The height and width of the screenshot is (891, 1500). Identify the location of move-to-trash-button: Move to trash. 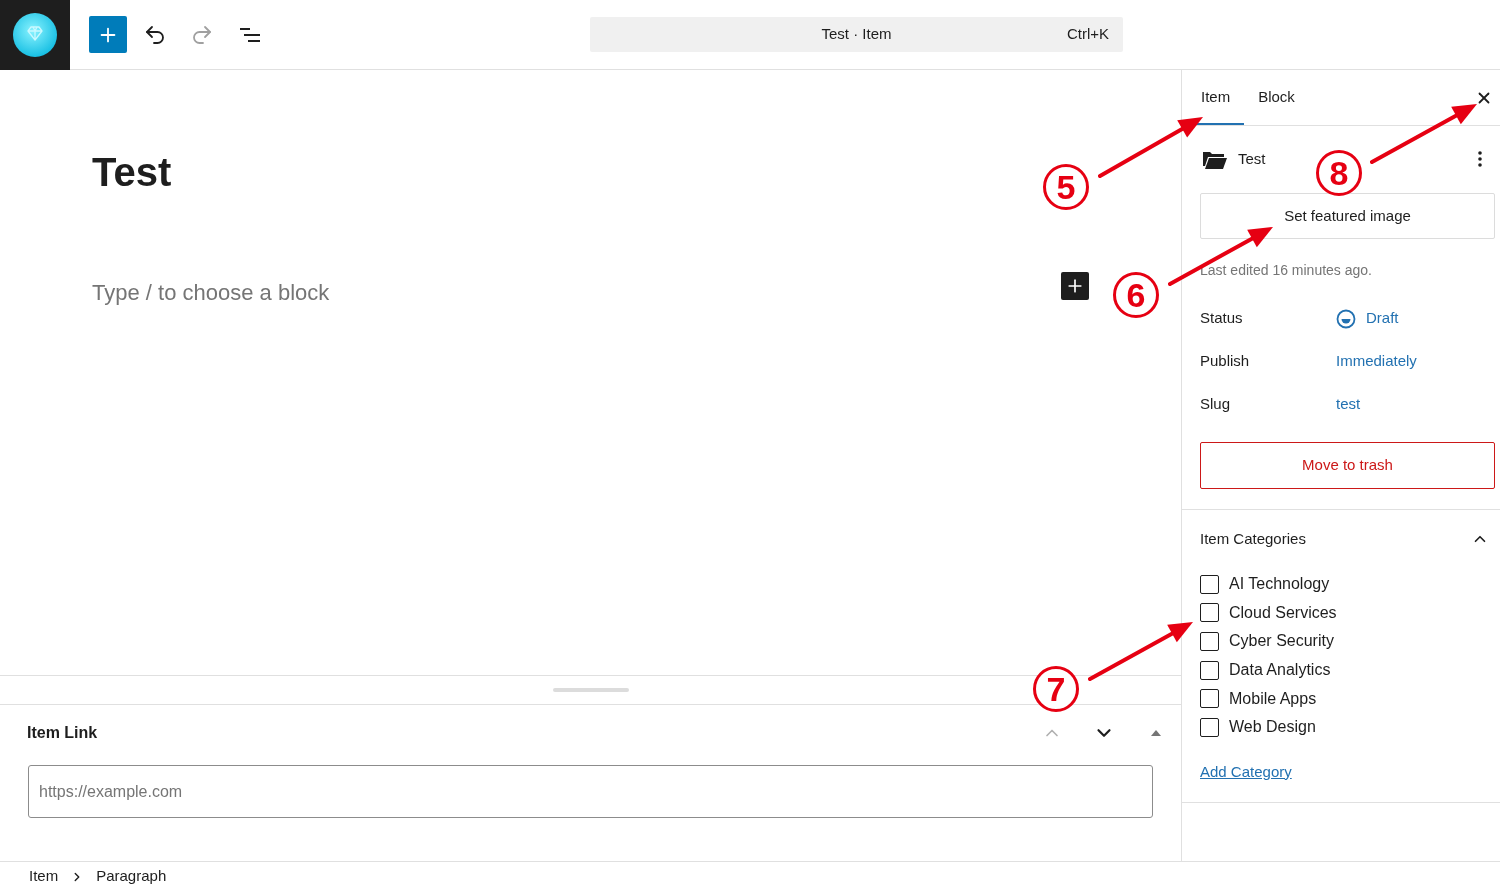
(1347, 465).